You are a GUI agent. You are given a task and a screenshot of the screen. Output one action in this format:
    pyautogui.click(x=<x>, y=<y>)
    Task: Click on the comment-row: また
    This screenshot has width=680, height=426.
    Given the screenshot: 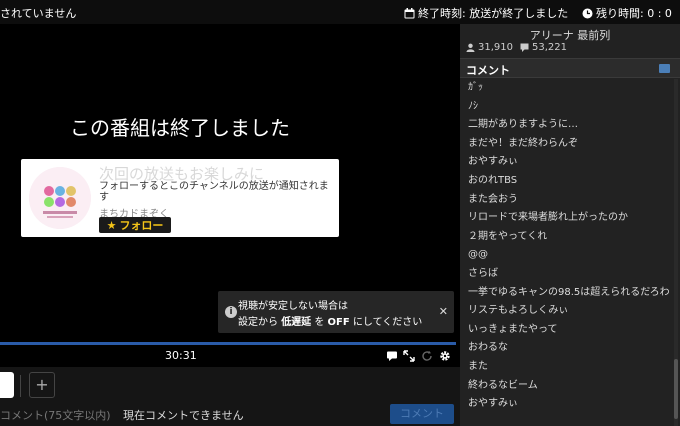 What is the action you would take?
    pyautogui.click(x=478, y=366)
    